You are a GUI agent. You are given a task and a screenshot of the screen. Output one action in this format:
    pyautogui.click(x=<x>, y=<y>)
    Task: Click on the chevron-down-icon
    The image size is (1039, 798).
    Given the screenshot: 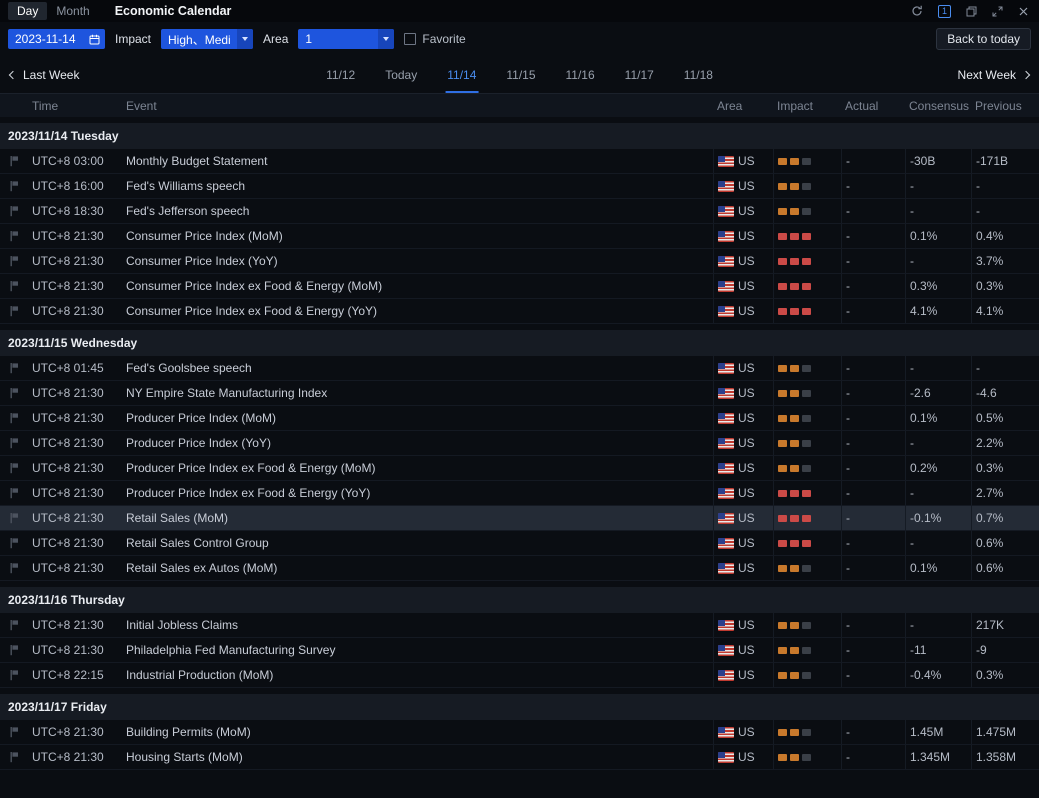 What is the action you would take?
    pyautogui.click(x=245, y=39)
    